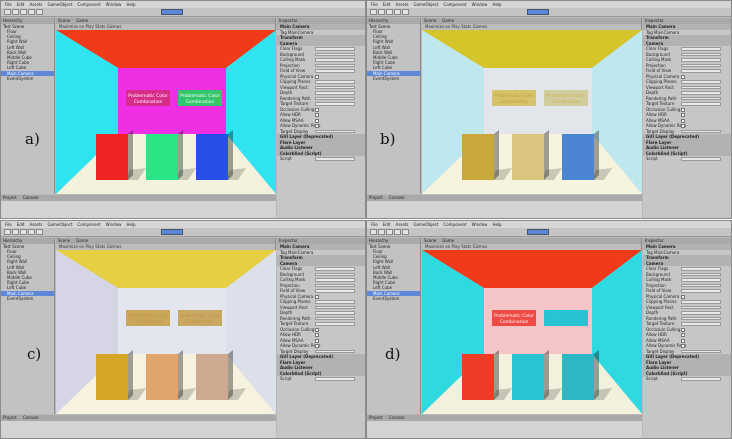 This screenshot has width=732, height=439. I want to click on menu-item: Edit, so click(387, 4).